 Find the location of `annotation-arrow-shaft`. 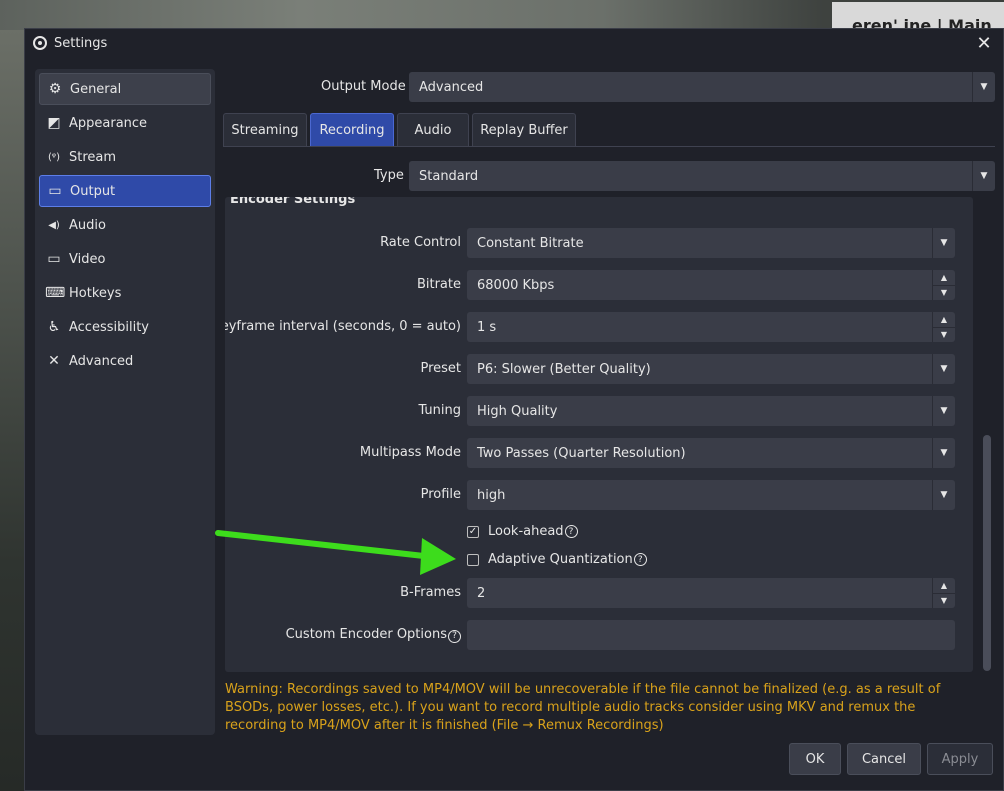

annotation-arrow-shaft is located at coordinates (321, 544).